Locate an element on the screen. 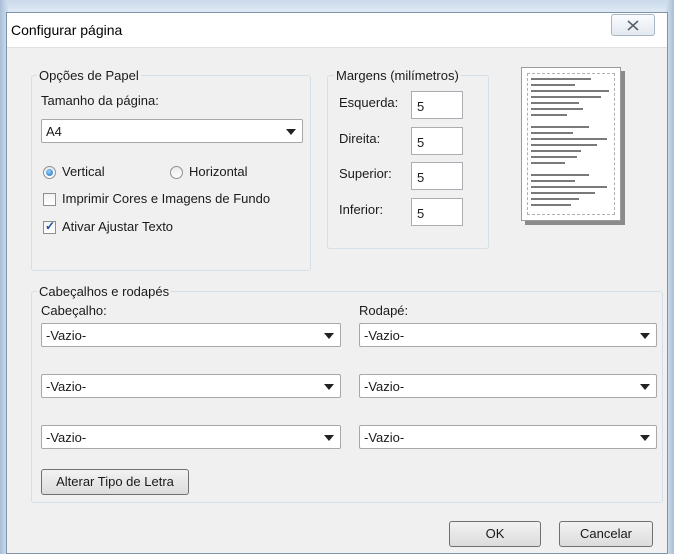 This screenshot has height=554, width=674. header-select-2: -Vazio- is located at coordinates (191, 386).